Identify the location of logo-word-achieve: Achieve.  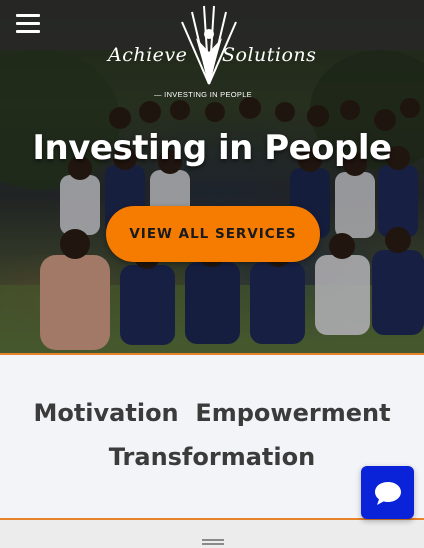
(148, 55).